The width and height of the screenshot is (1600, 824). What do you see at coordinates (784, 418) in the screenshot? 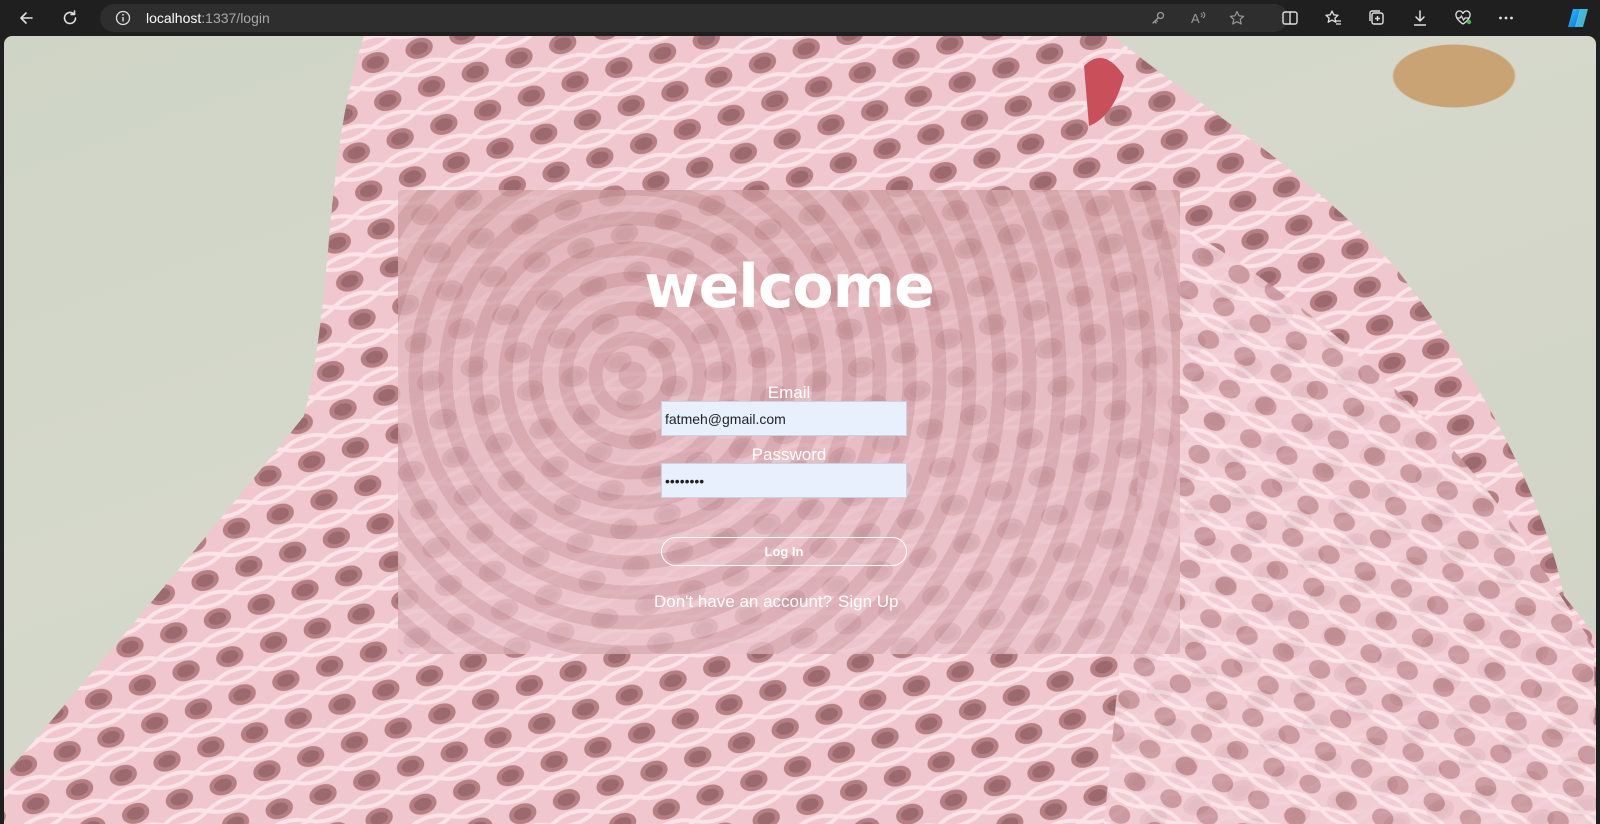
I see `email-field` at bounding box center [784, 418].